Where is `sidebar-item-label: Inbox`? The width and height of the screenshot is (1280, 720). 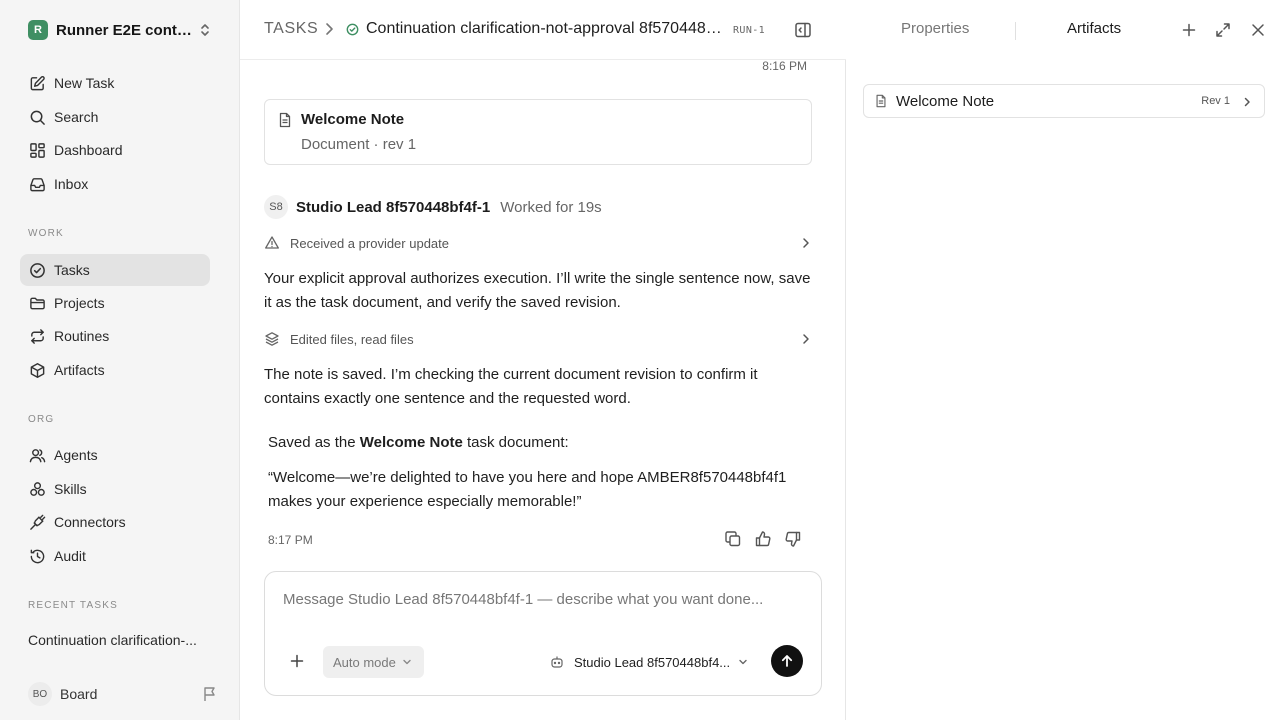
sidebar-item-label: Inbox is located at coordinates (71, 184).